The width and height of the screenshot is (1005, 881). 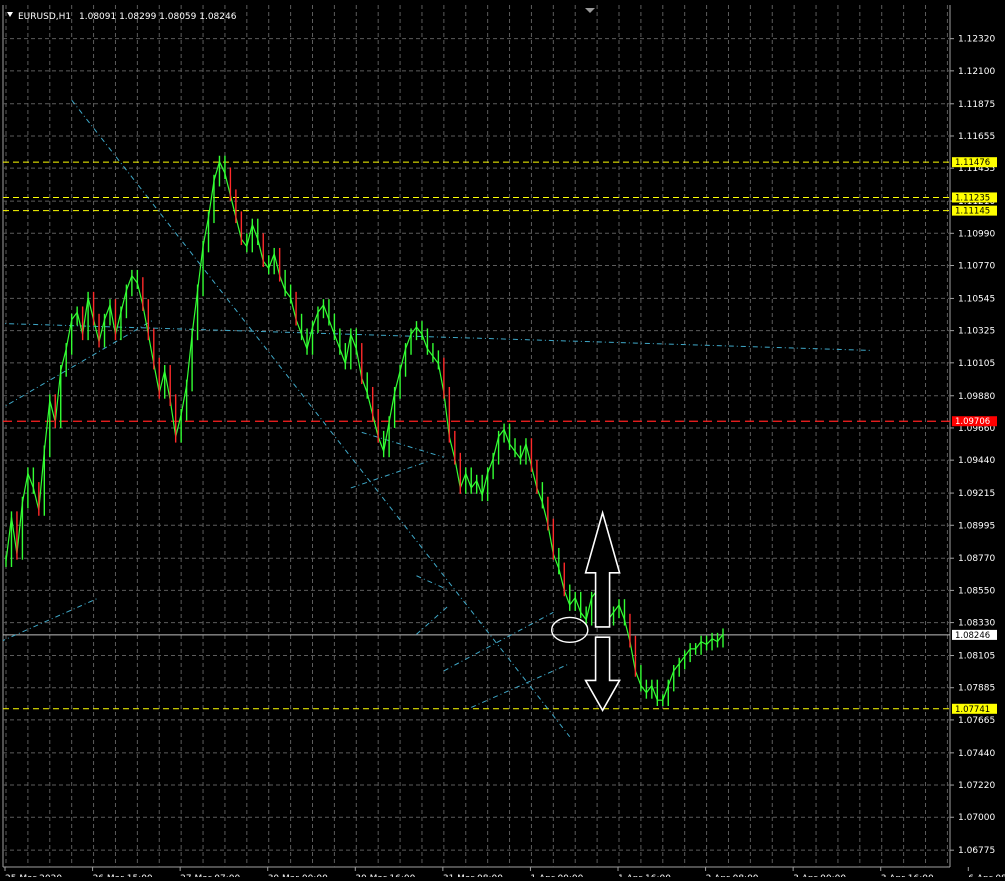 I want to click on price-tick-label: 1.08105, so click(x=976, y=657).